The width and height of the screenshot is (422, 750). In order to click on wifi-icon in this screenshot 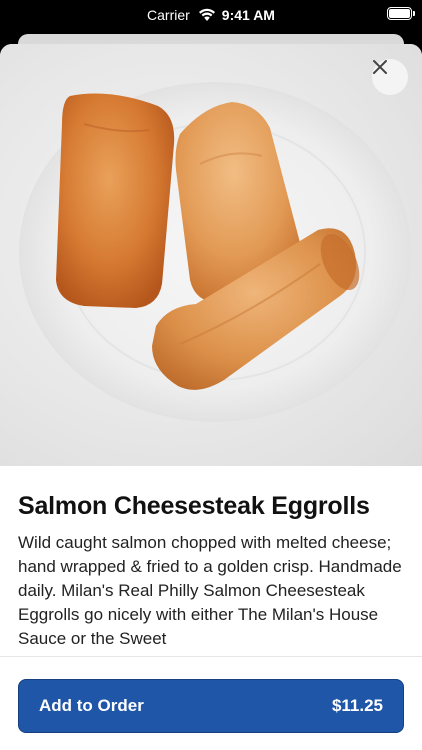, I will do `click(206, 14)`.